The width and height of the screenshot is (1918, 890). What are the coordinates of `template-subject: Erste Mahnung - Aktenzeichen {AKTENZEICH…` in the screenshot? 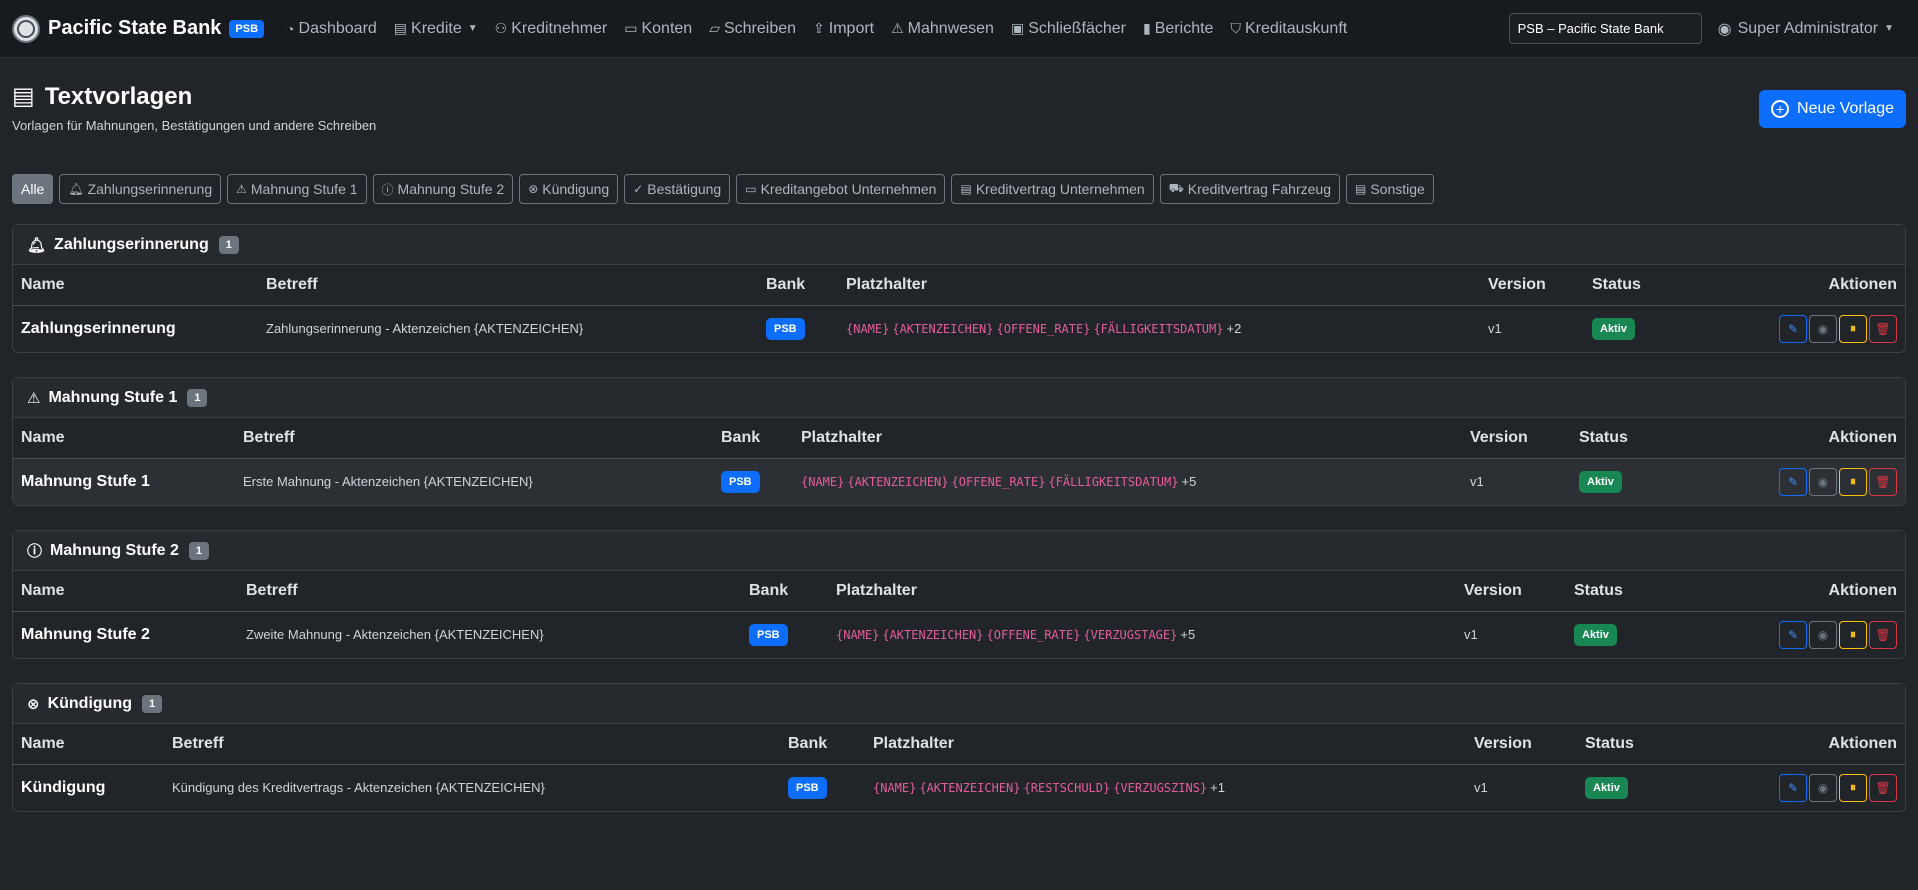 It's located at (474, 481).